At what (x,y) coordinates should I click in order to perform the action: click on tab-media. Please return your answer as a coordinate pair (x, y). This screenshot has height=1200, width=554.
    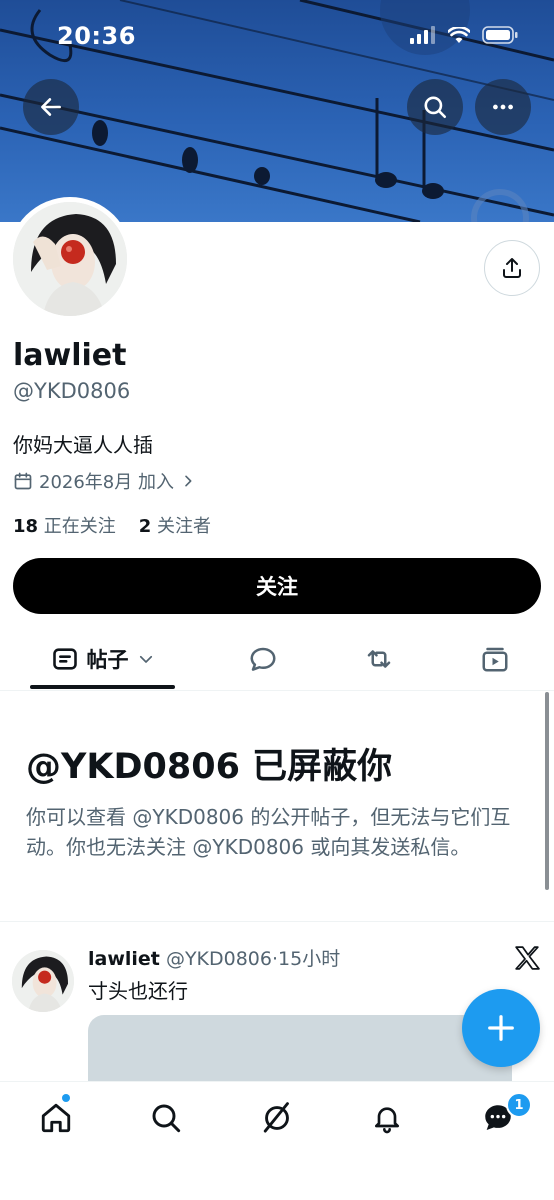
    Looking at the image, I should click on (495, 659).